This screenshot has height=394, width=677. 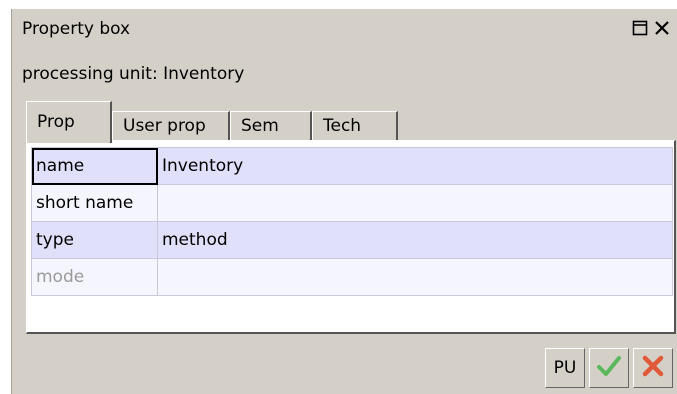 What do you see at coordinates (355, 126) in the screenshot?
I see `tab-tech: Tech` at bounding box center [355, 126].